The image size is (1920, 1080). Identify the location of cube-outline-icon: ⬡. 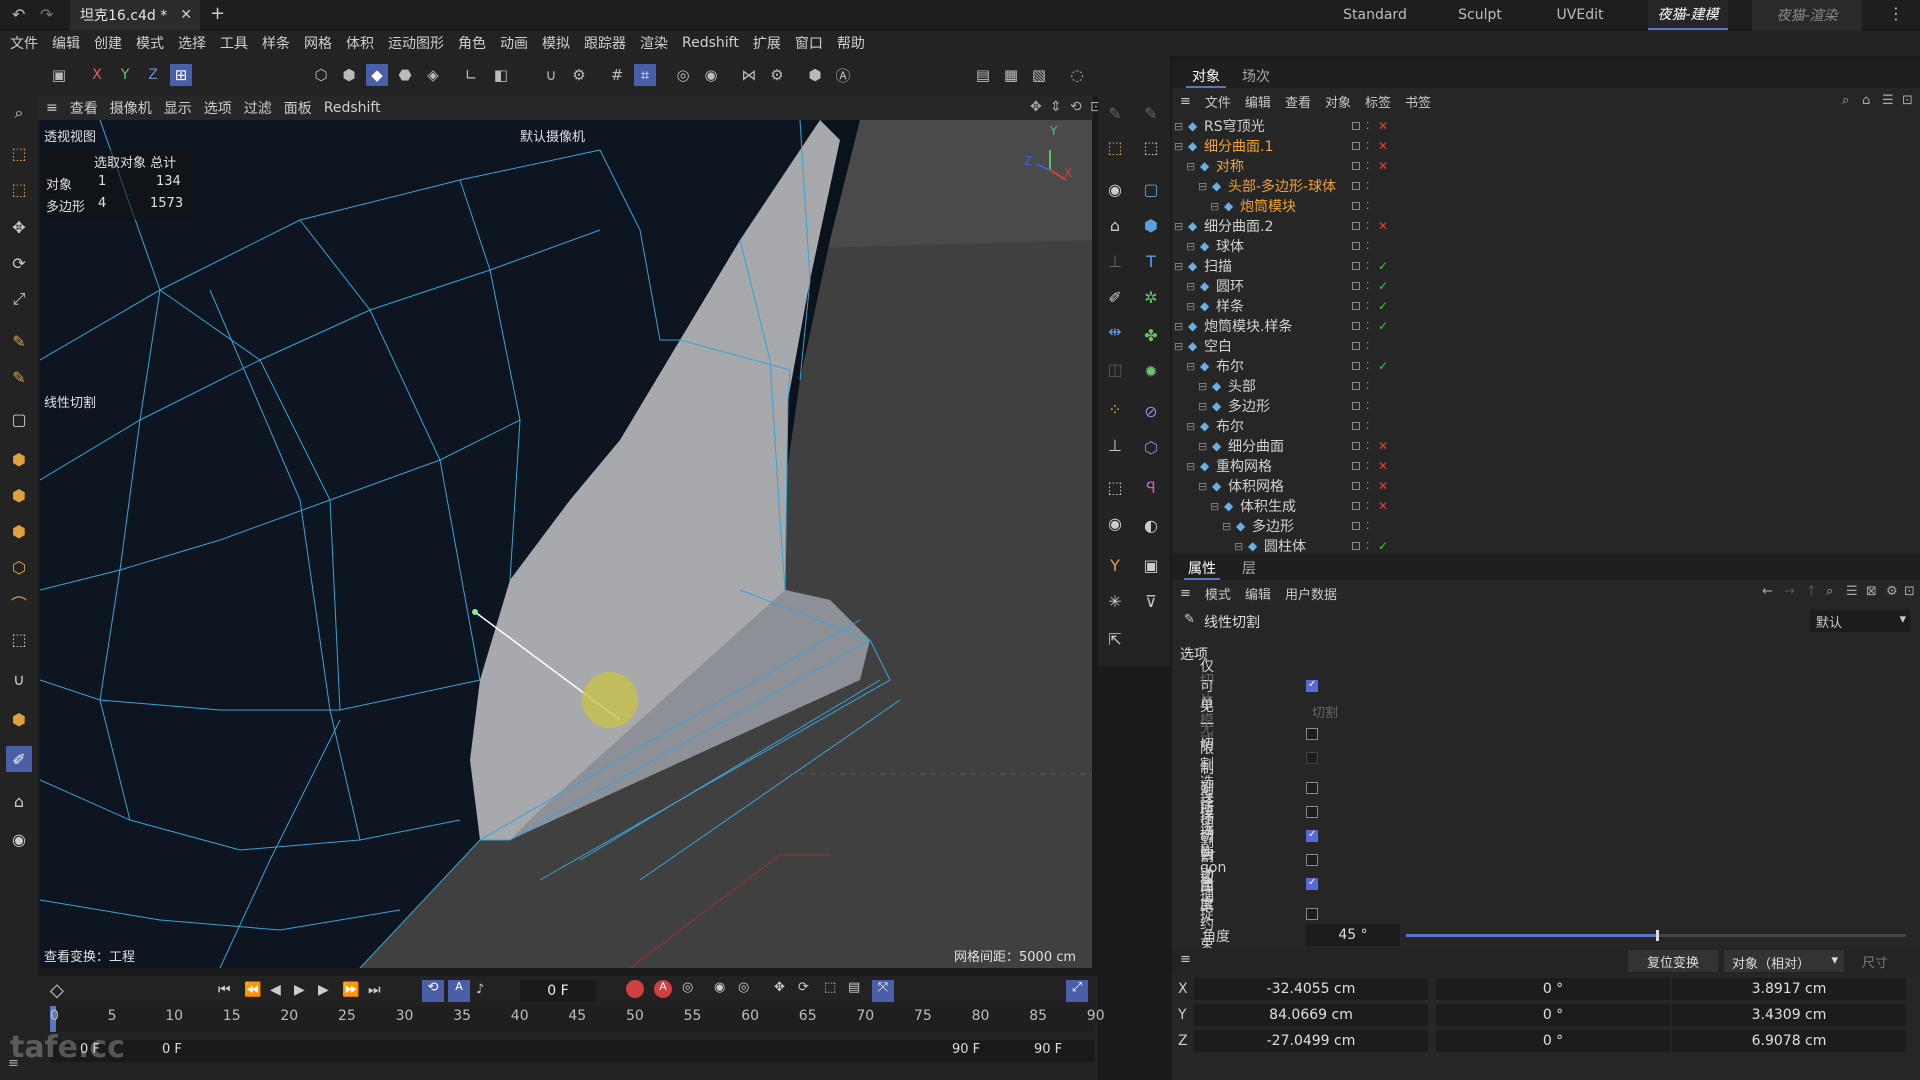
(19, 567).